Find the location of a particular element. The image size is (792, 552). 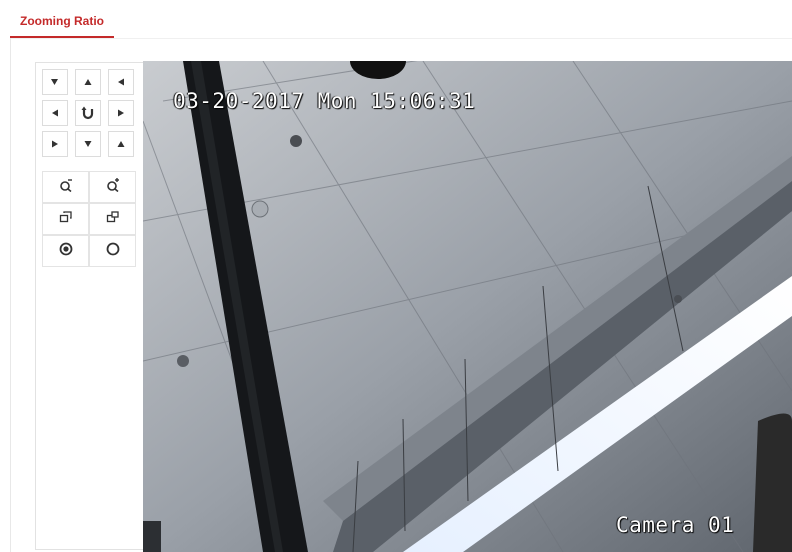

tab-bar: Zooming Ratio is located at coordinates (401, 24).